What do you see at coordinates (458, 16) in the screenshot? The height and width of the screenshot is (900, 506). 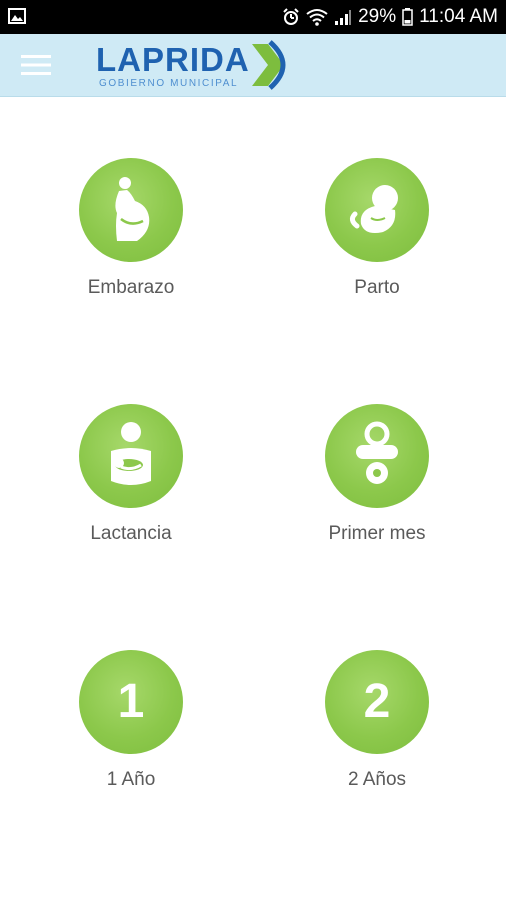 I see `clock-time: 11:04 AM` at bounding box center [458, 16].